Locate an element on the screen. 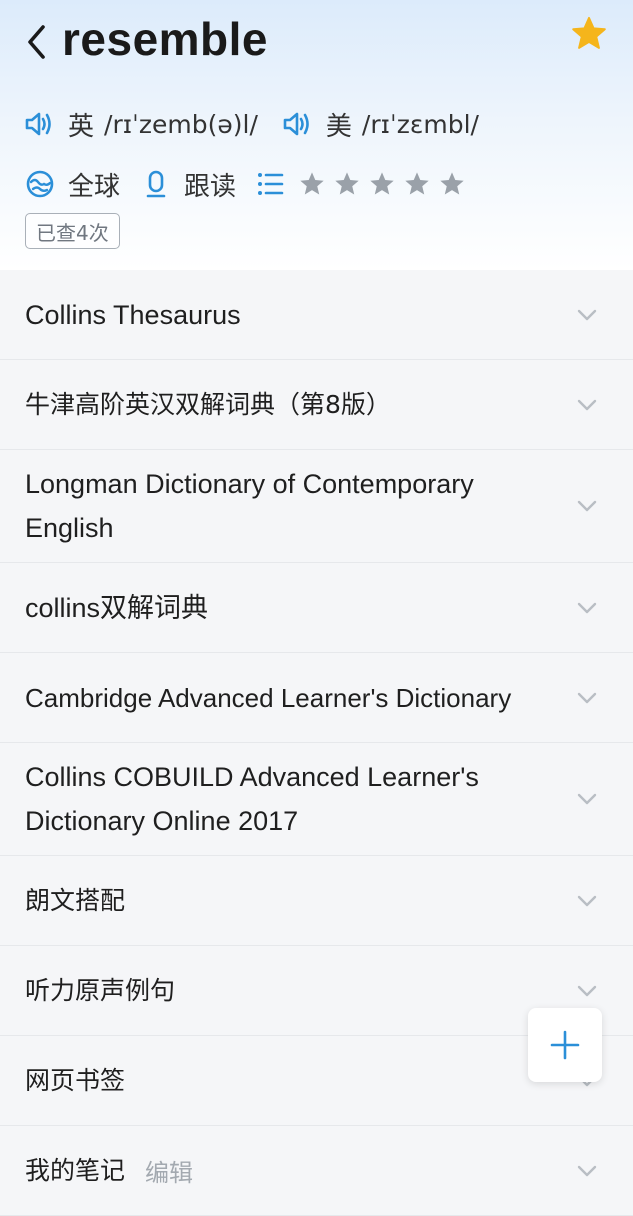  lookup-count-badge: 已查4次 is located at coordinates (72, 231).